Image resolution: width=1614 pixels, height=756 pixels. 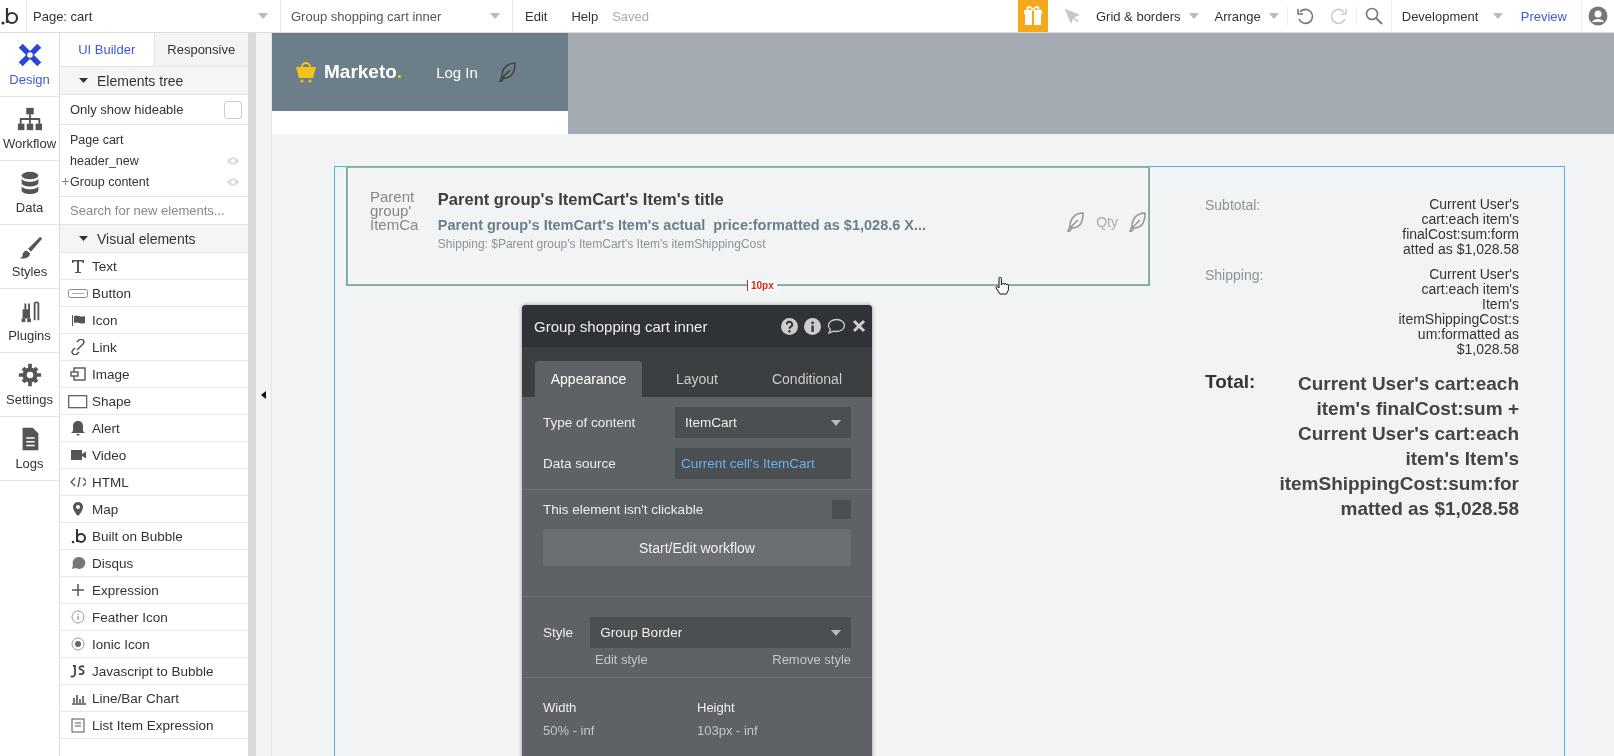 What do you see at coordinates (78, 617) in the screenshot?
I see `info-circle-icon` at bounding box center [78, 617].